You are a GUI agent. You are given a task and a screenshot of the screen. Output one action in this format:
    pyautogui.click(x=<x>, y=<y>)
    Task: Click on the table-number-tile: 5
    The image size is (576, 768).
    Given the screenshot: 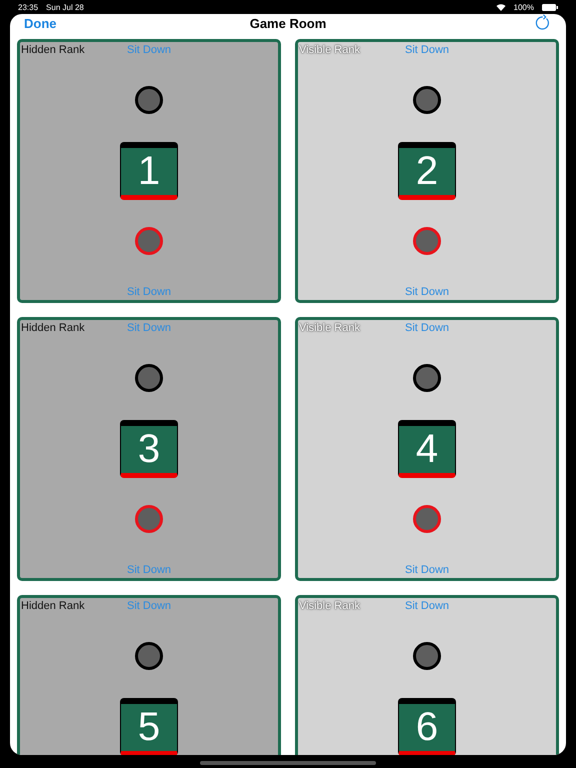 What is the action you would take?
    pyautogui.click(x=149, y=726)
    